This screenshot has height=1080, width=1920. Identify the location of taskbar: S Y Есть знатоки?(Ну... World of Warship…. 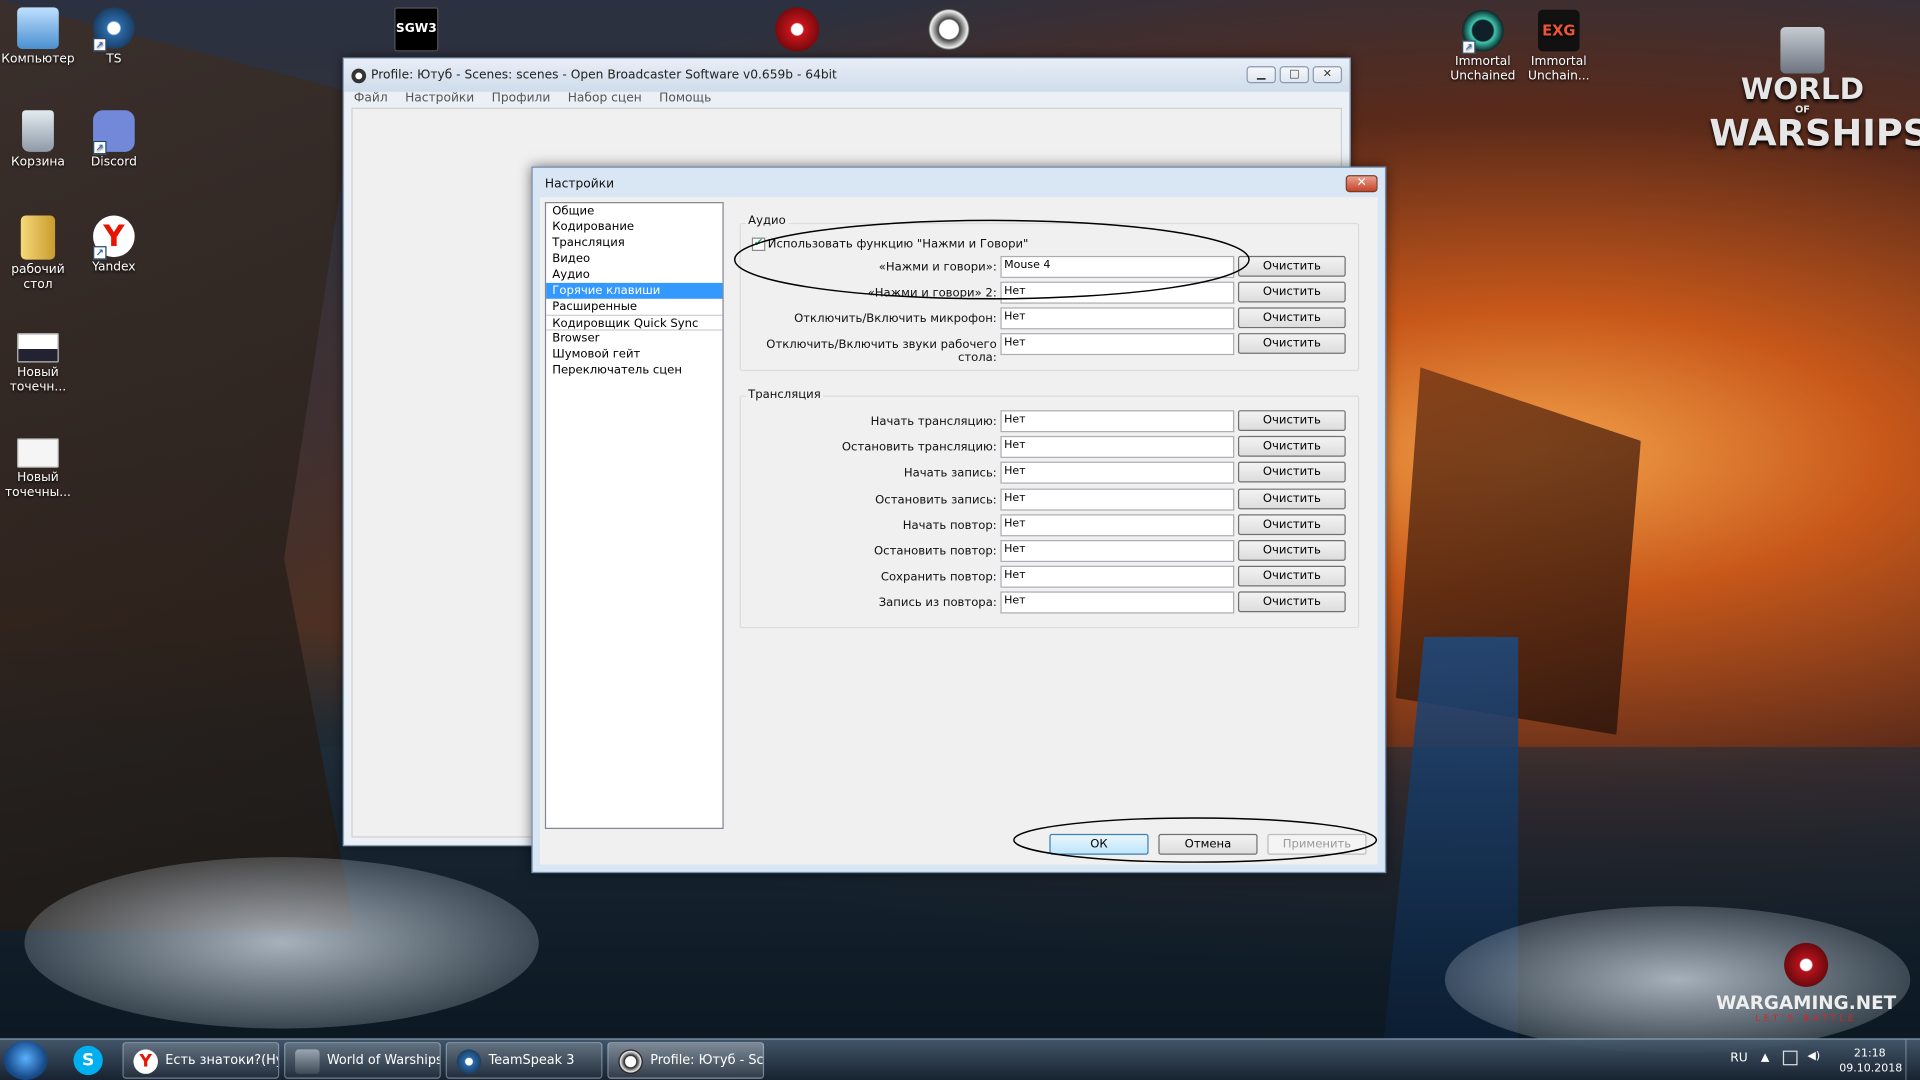
(960, 1059).